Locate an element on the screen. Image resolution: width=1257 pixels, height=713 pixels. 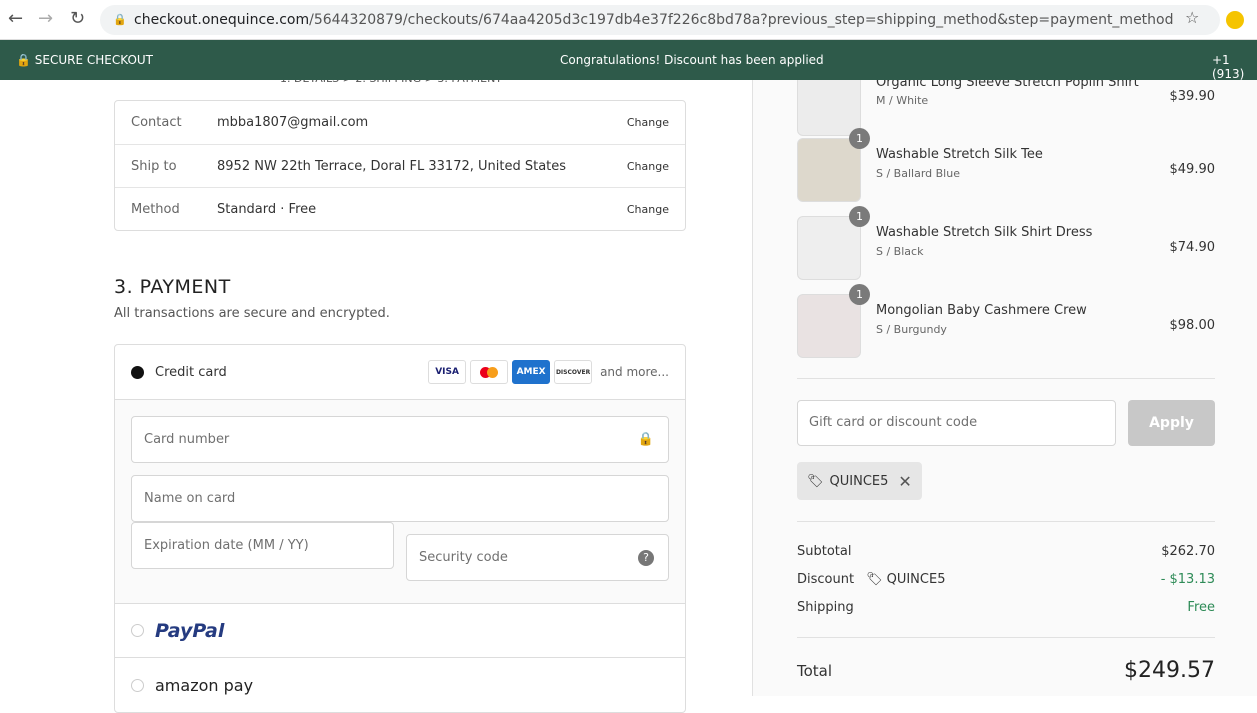
extension-icon is located at coordinates (1235, 20).